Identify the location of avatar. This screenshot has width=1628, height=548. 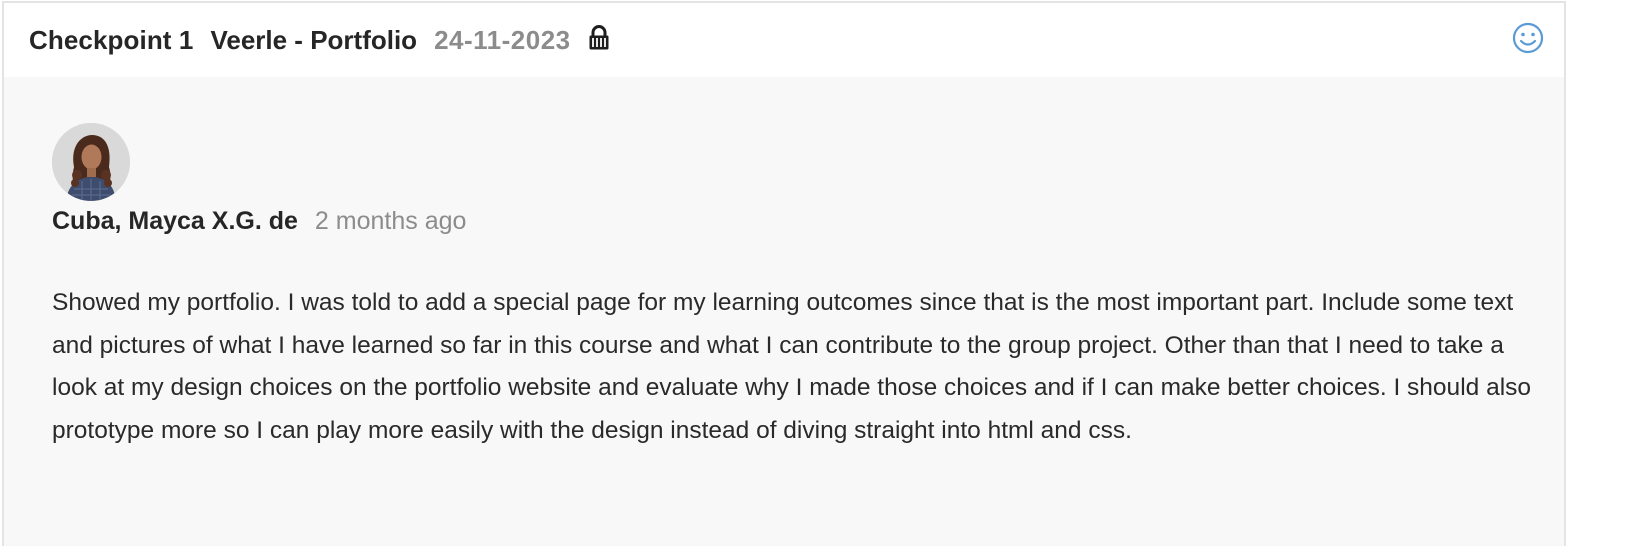
(91, 162).